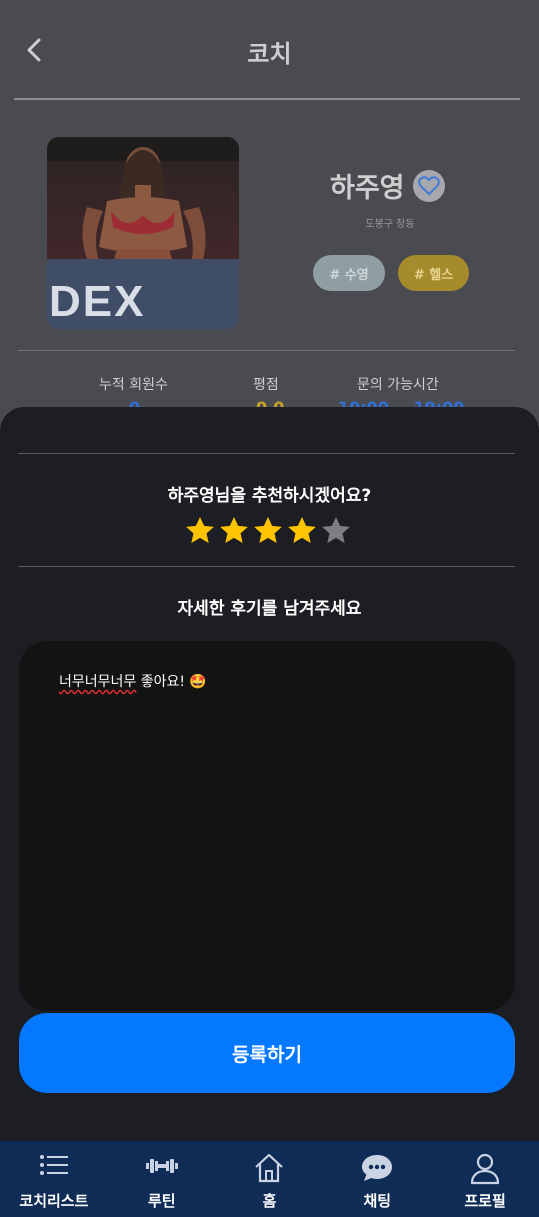  I want to click on home-icon, so click(269, 1168).